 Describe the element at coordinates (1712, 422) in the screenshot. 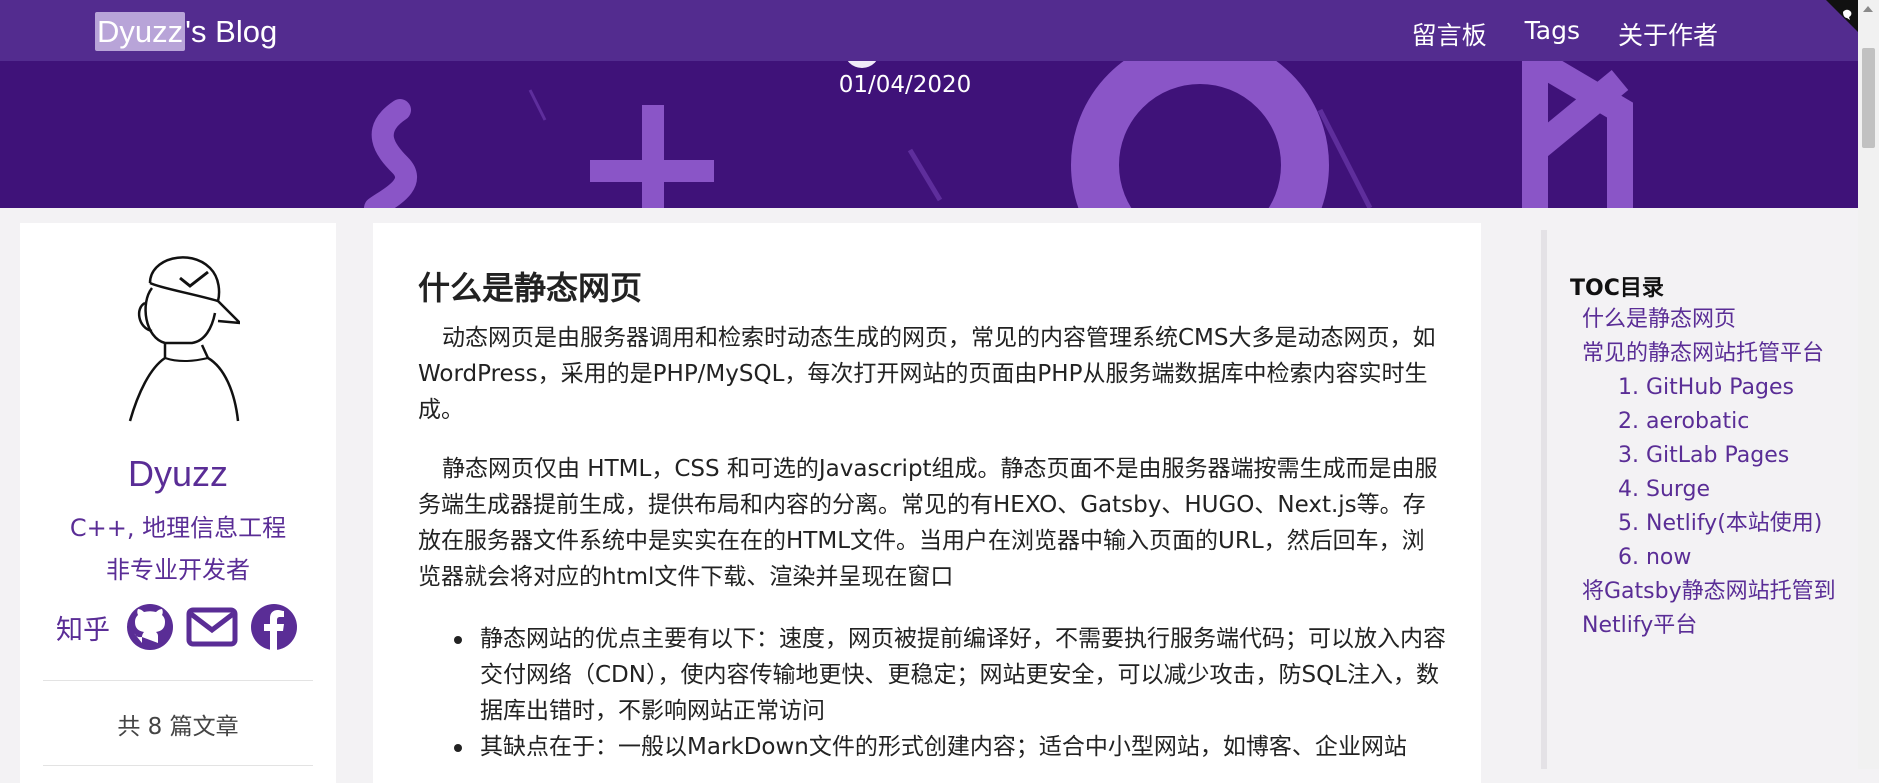

I see `toc-item: 2. aerobatic` at that location.